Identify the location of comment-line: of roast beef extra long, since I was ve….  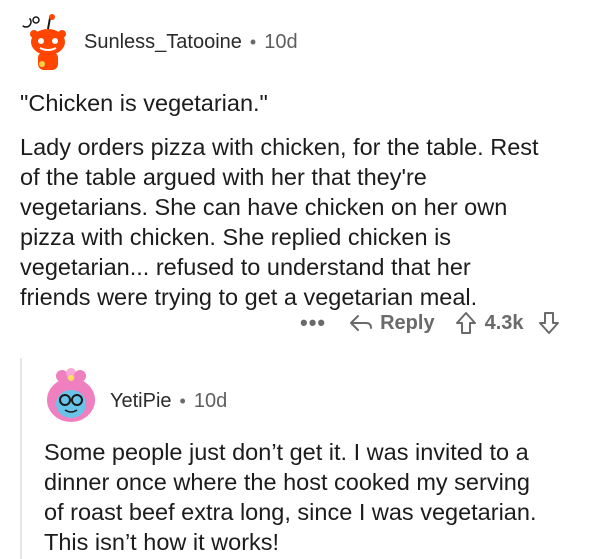
(290, 512).